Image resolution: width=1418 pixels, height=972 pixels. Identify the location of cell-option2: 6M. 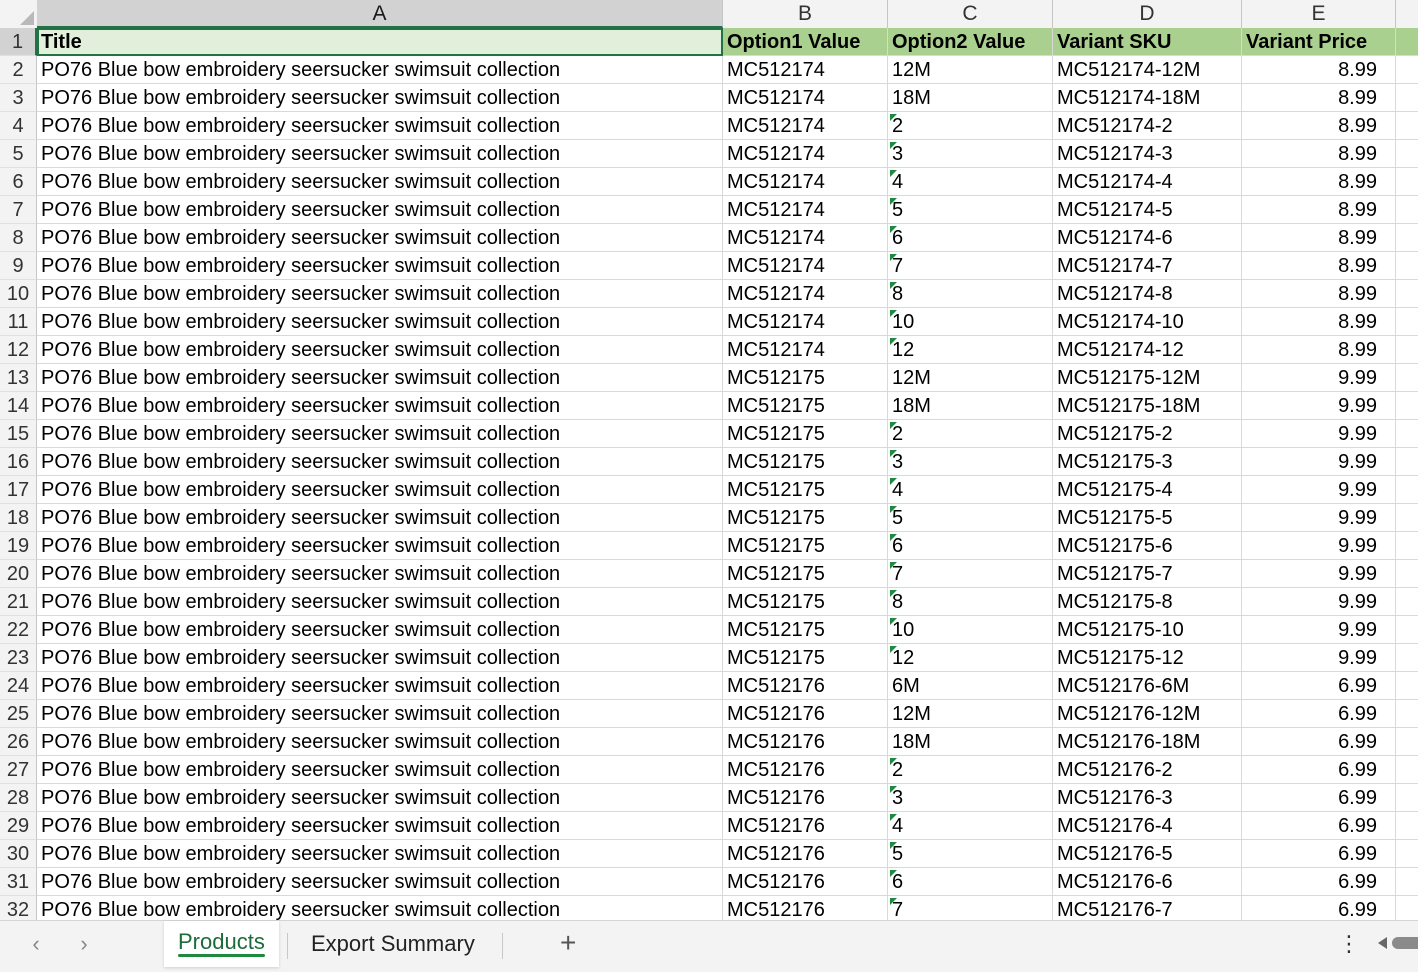
(970, 686).